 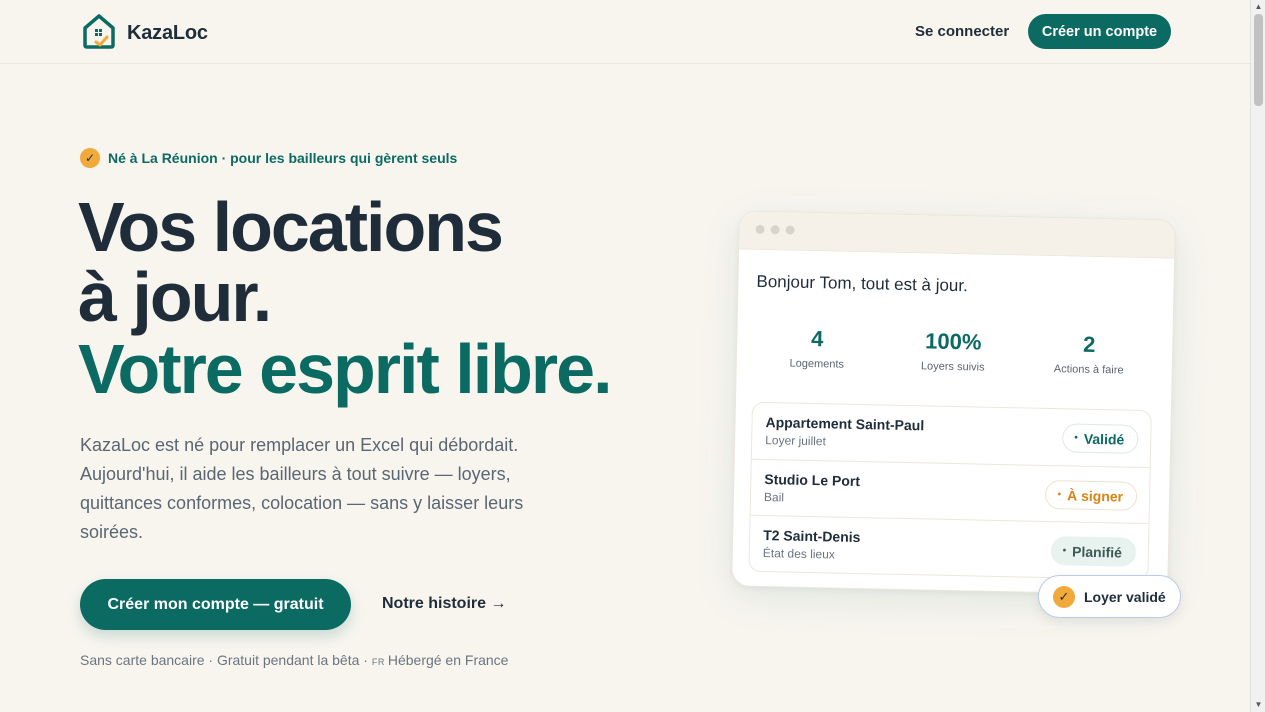 I want to click on status-badge: • Planifié, so click(x=1093, y=551).